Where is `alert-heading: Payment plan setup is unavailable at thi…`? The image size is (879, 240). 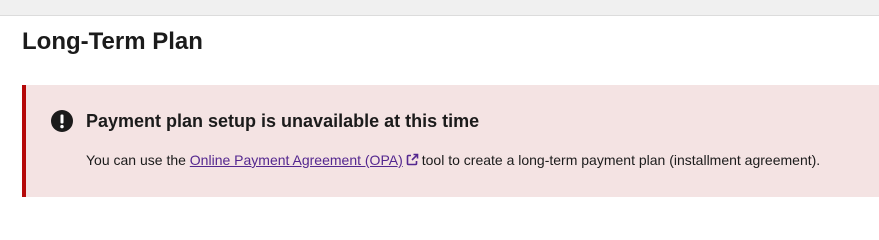 alert-heading: Payment plan setup is unavailable at thi… is located at coordinates (283, 121).